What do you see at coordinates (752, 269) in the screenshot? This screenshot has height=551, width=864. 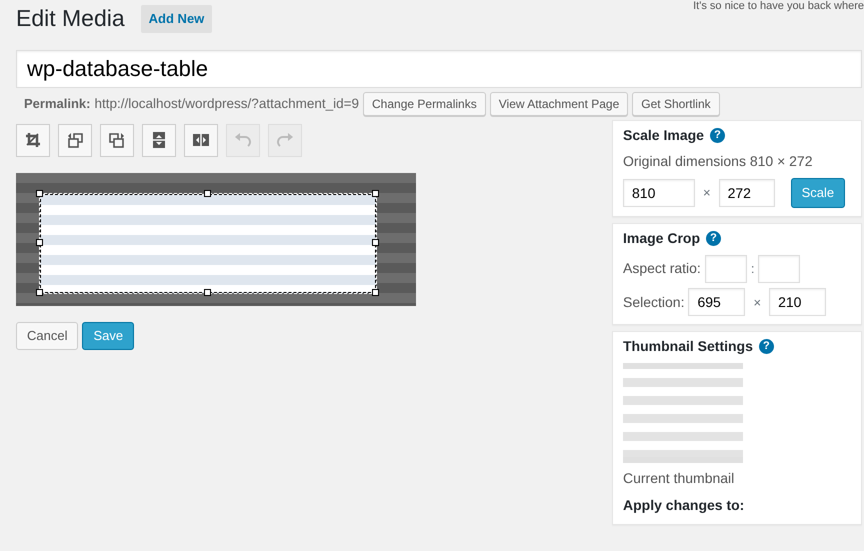 I see `colon-sign: :` at bounding box center [752, 269].